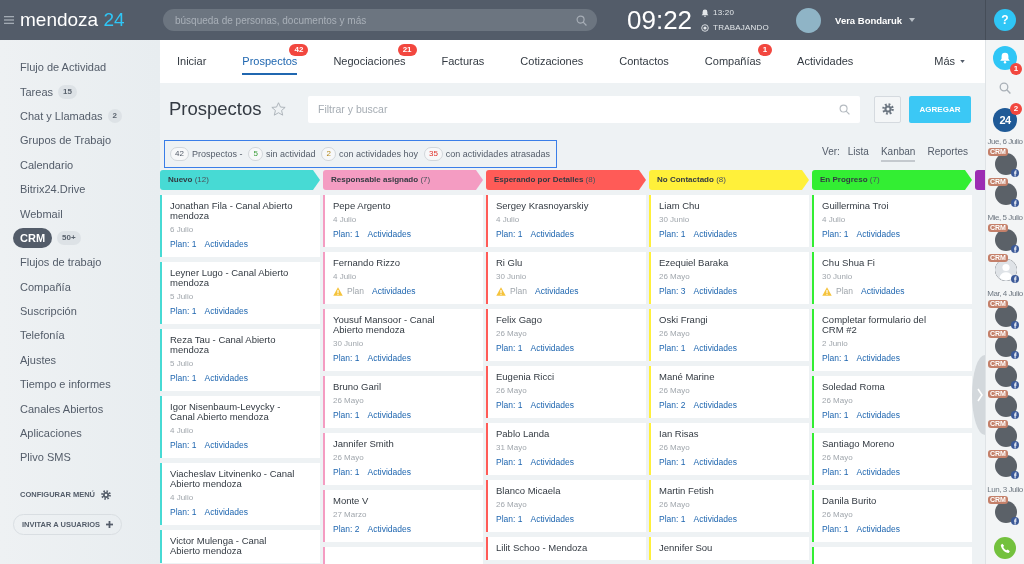 The height and width of the screenshot is (564, 1024). Describe the element at coordinates (240, 494) in the screenshot. I see `lead-card: Viacheslav Litvinenko - Canal Abierto mendoza 4 Julio Plan: 1 Actividades` at that location.